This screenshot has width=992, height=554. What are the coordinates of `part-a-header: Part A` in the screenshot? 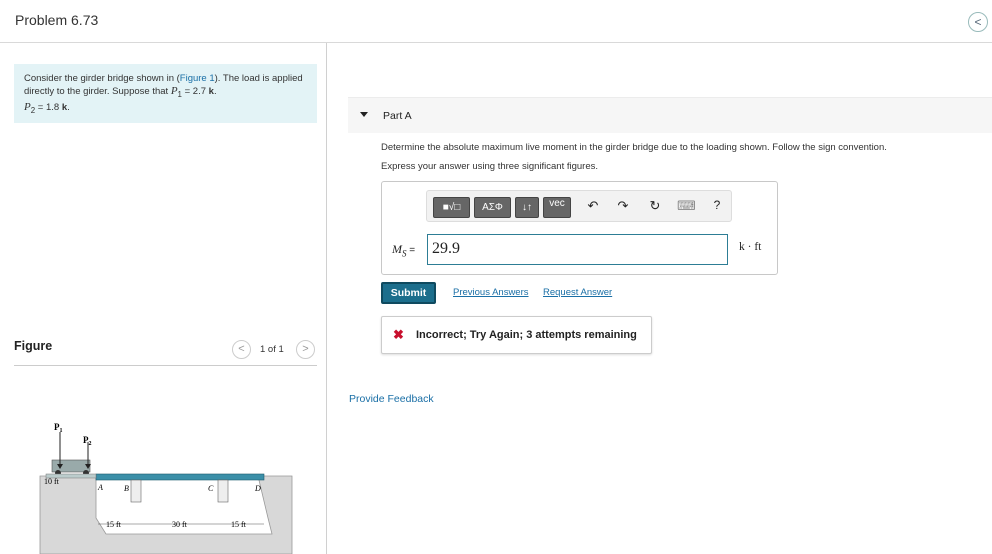 It's located at (670, 115).